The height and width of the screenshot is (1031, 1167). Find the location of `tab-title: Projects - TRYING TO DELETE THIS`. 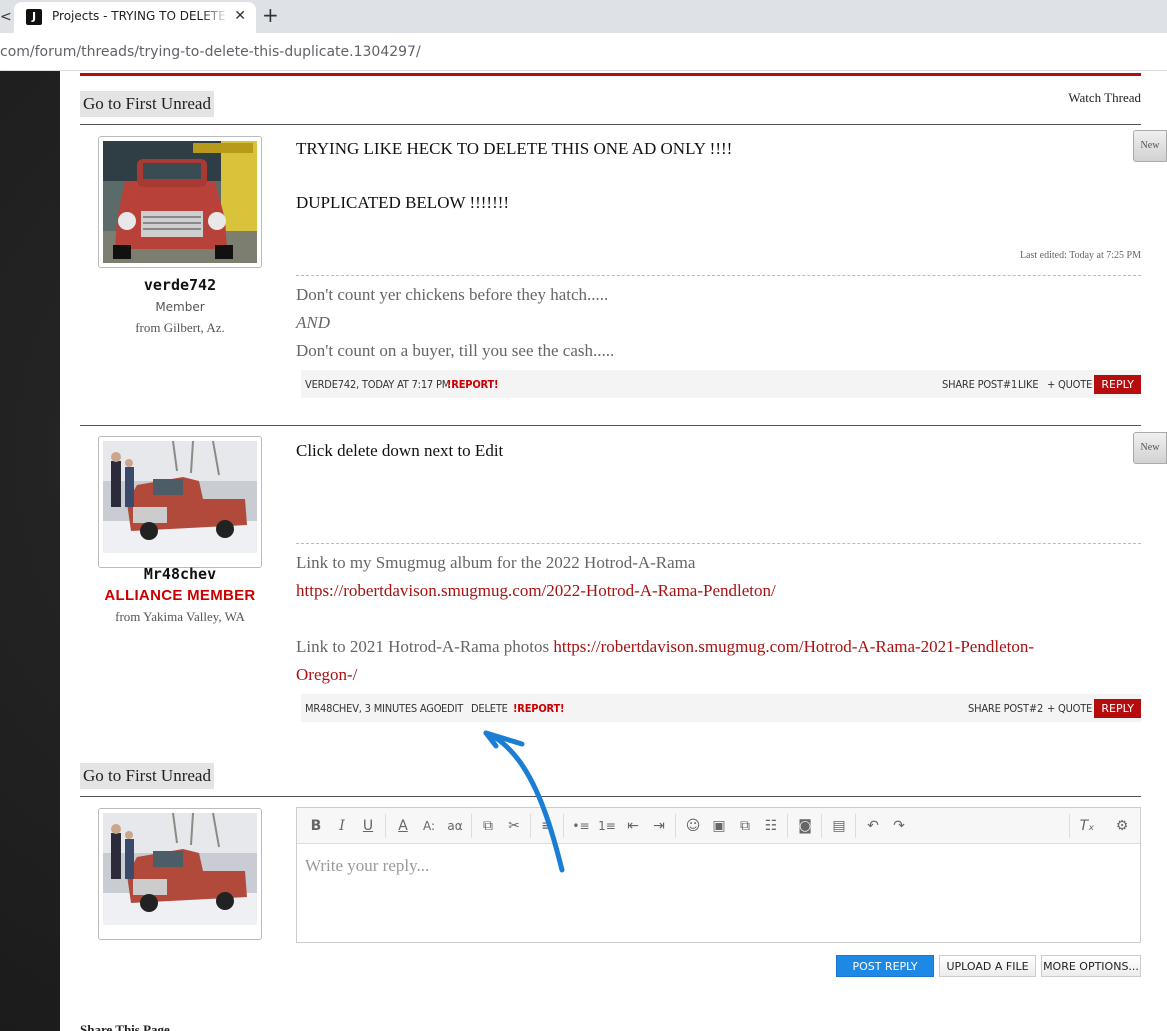

tab-title: Projects - TRYING TO DELETE THIS is located at coordinates (140, 16).